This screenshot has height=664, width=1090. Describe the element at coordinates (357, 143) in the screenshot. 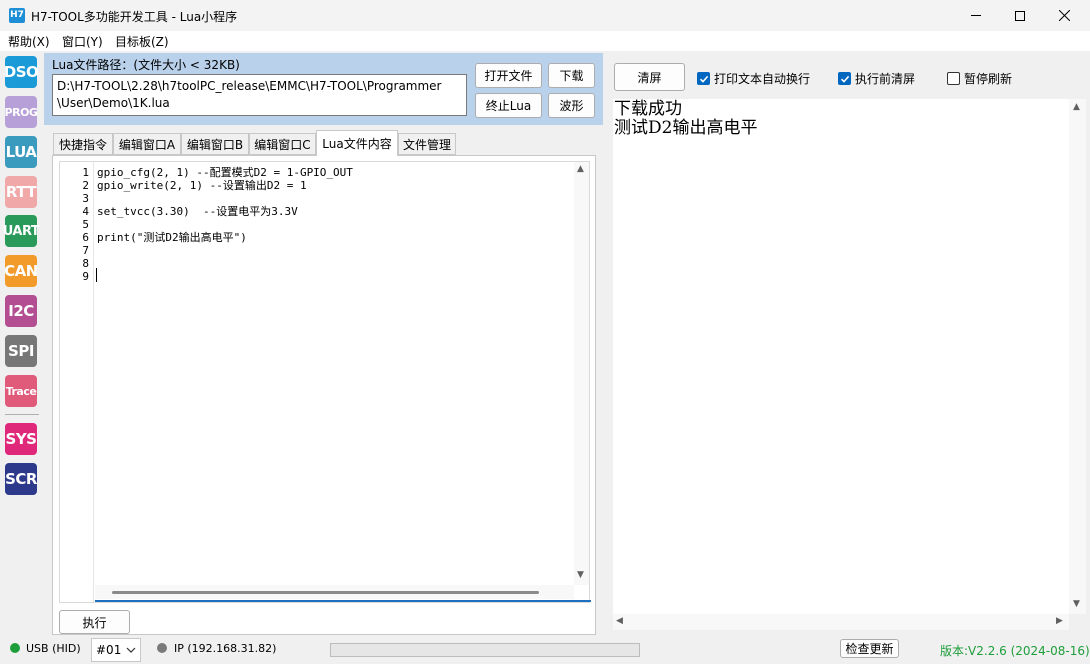

I see `tab-lua-file-content: Lua文件内容` at that location.